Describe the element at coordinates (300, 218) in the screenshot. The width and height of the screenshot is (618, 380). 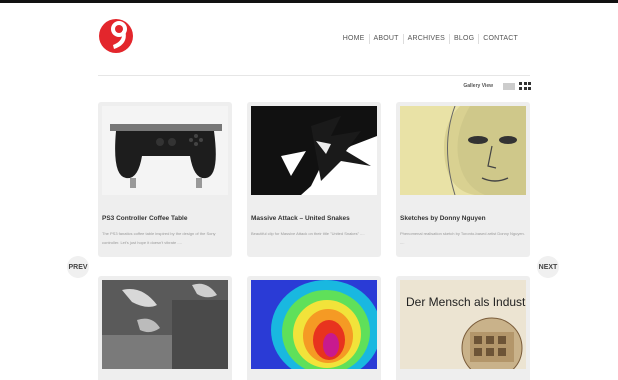
I see `card-title: Massive Attack – United Snakes` at that location.